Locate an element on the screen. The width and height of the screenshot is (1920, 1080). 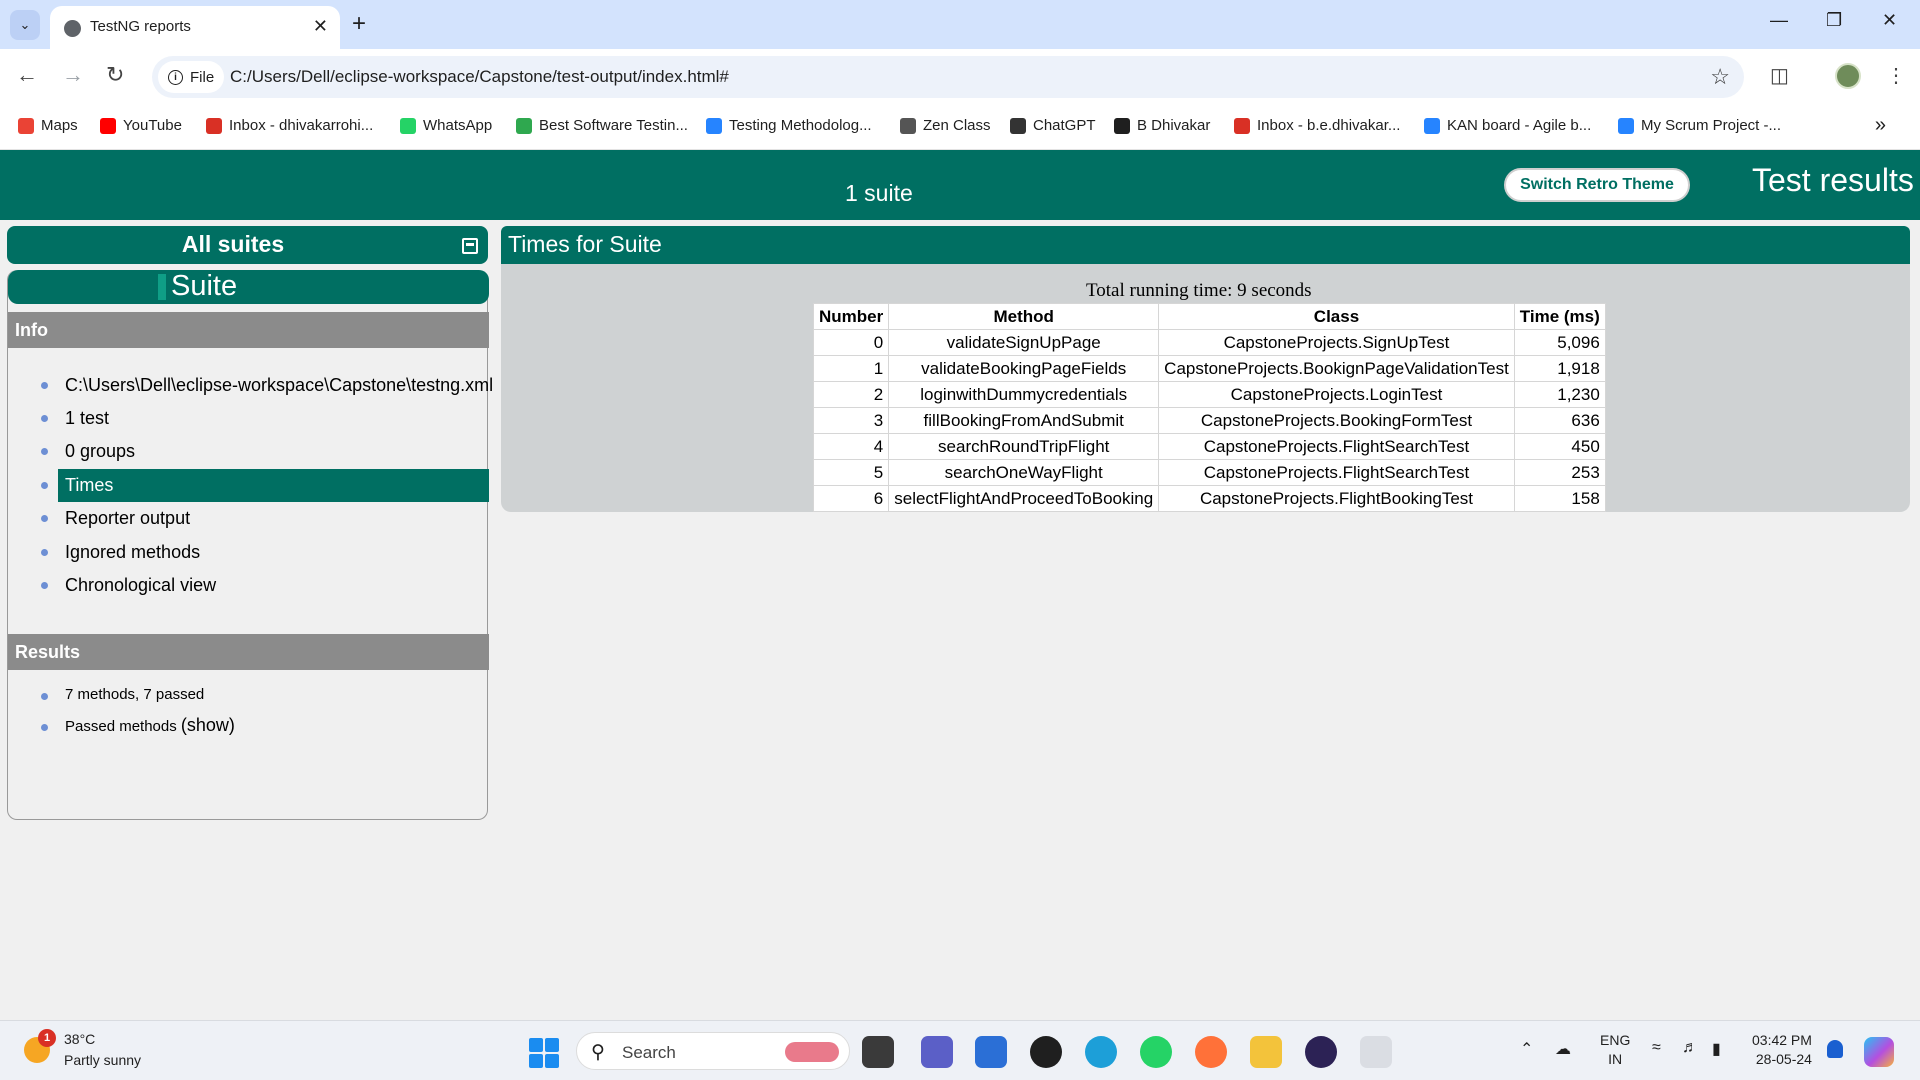
clock-date: 28-05-24 is located at coordinates (1783, 1059).